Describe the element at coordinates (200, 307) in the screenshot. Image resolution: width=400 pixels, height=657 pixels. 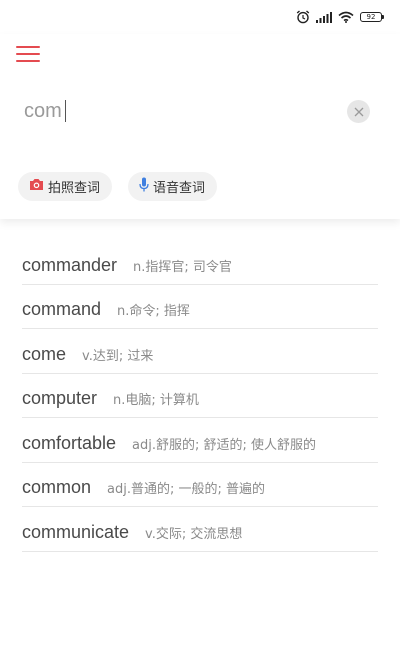
I see `suggestion-item: command n.命令; 指挥` at that location.